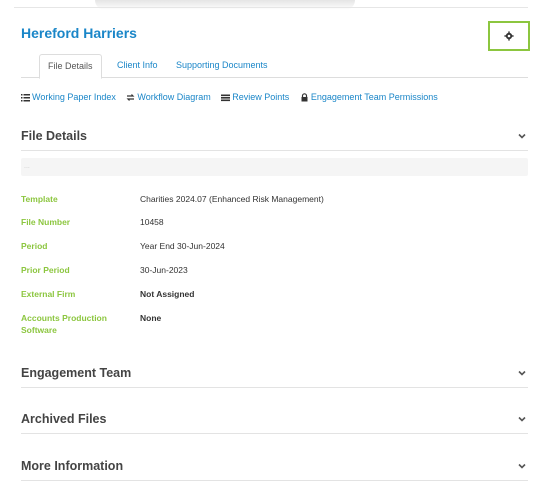  What do you see at coordinates (226, 97) in the screenshot?
I see `review-points-icon` at bounding box center [226, 97].